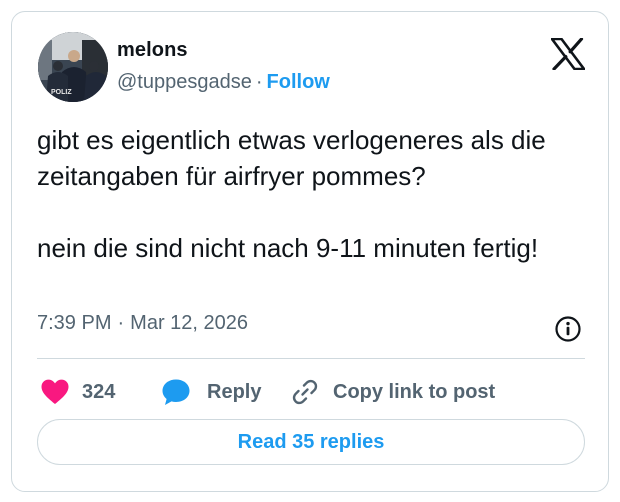 The height and width of the screenshot is (502, 620). What do you see at coordinates (184, 82) in the screenshot?
I see `author-handle: @tuppesgadse` at bounding box center [184, 82].